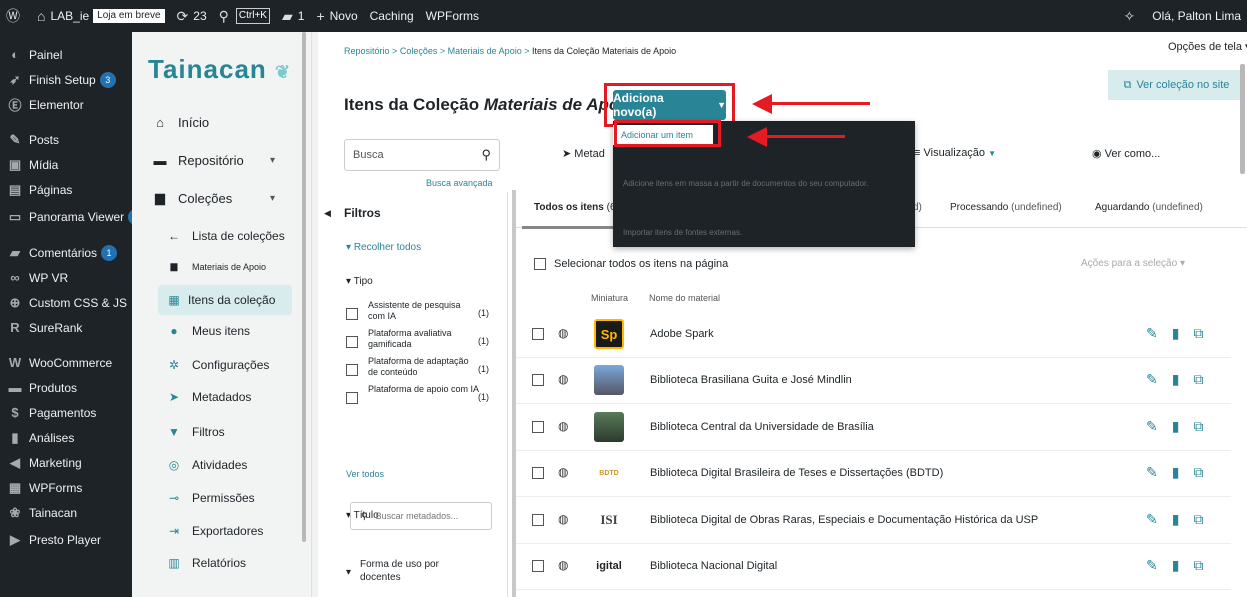 Image resolution: width=1247 pixels, height=597 pixels. Describe the element at coordinates (365, 474) in the screenshot. I see `view-all-link: Ver todos` at that location.